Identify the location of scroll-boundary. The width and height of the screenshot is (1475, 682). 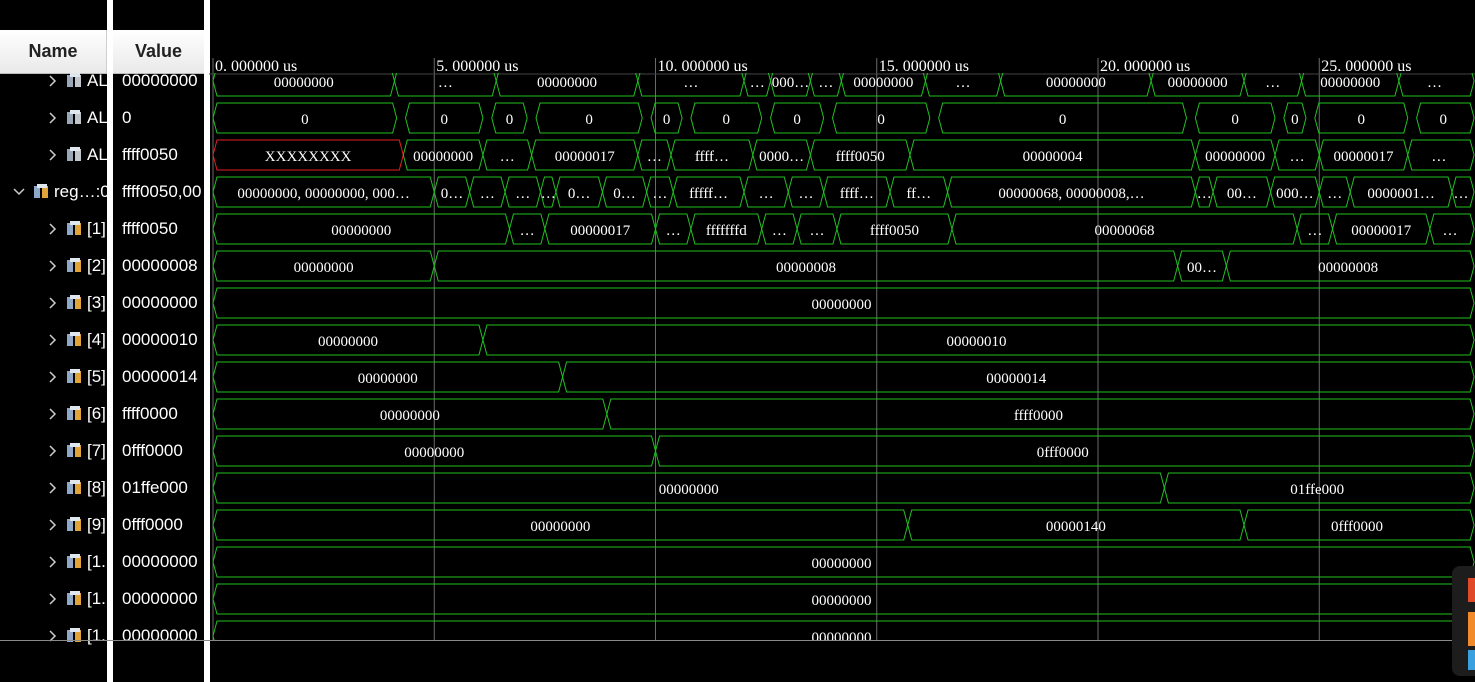
(737, 640).